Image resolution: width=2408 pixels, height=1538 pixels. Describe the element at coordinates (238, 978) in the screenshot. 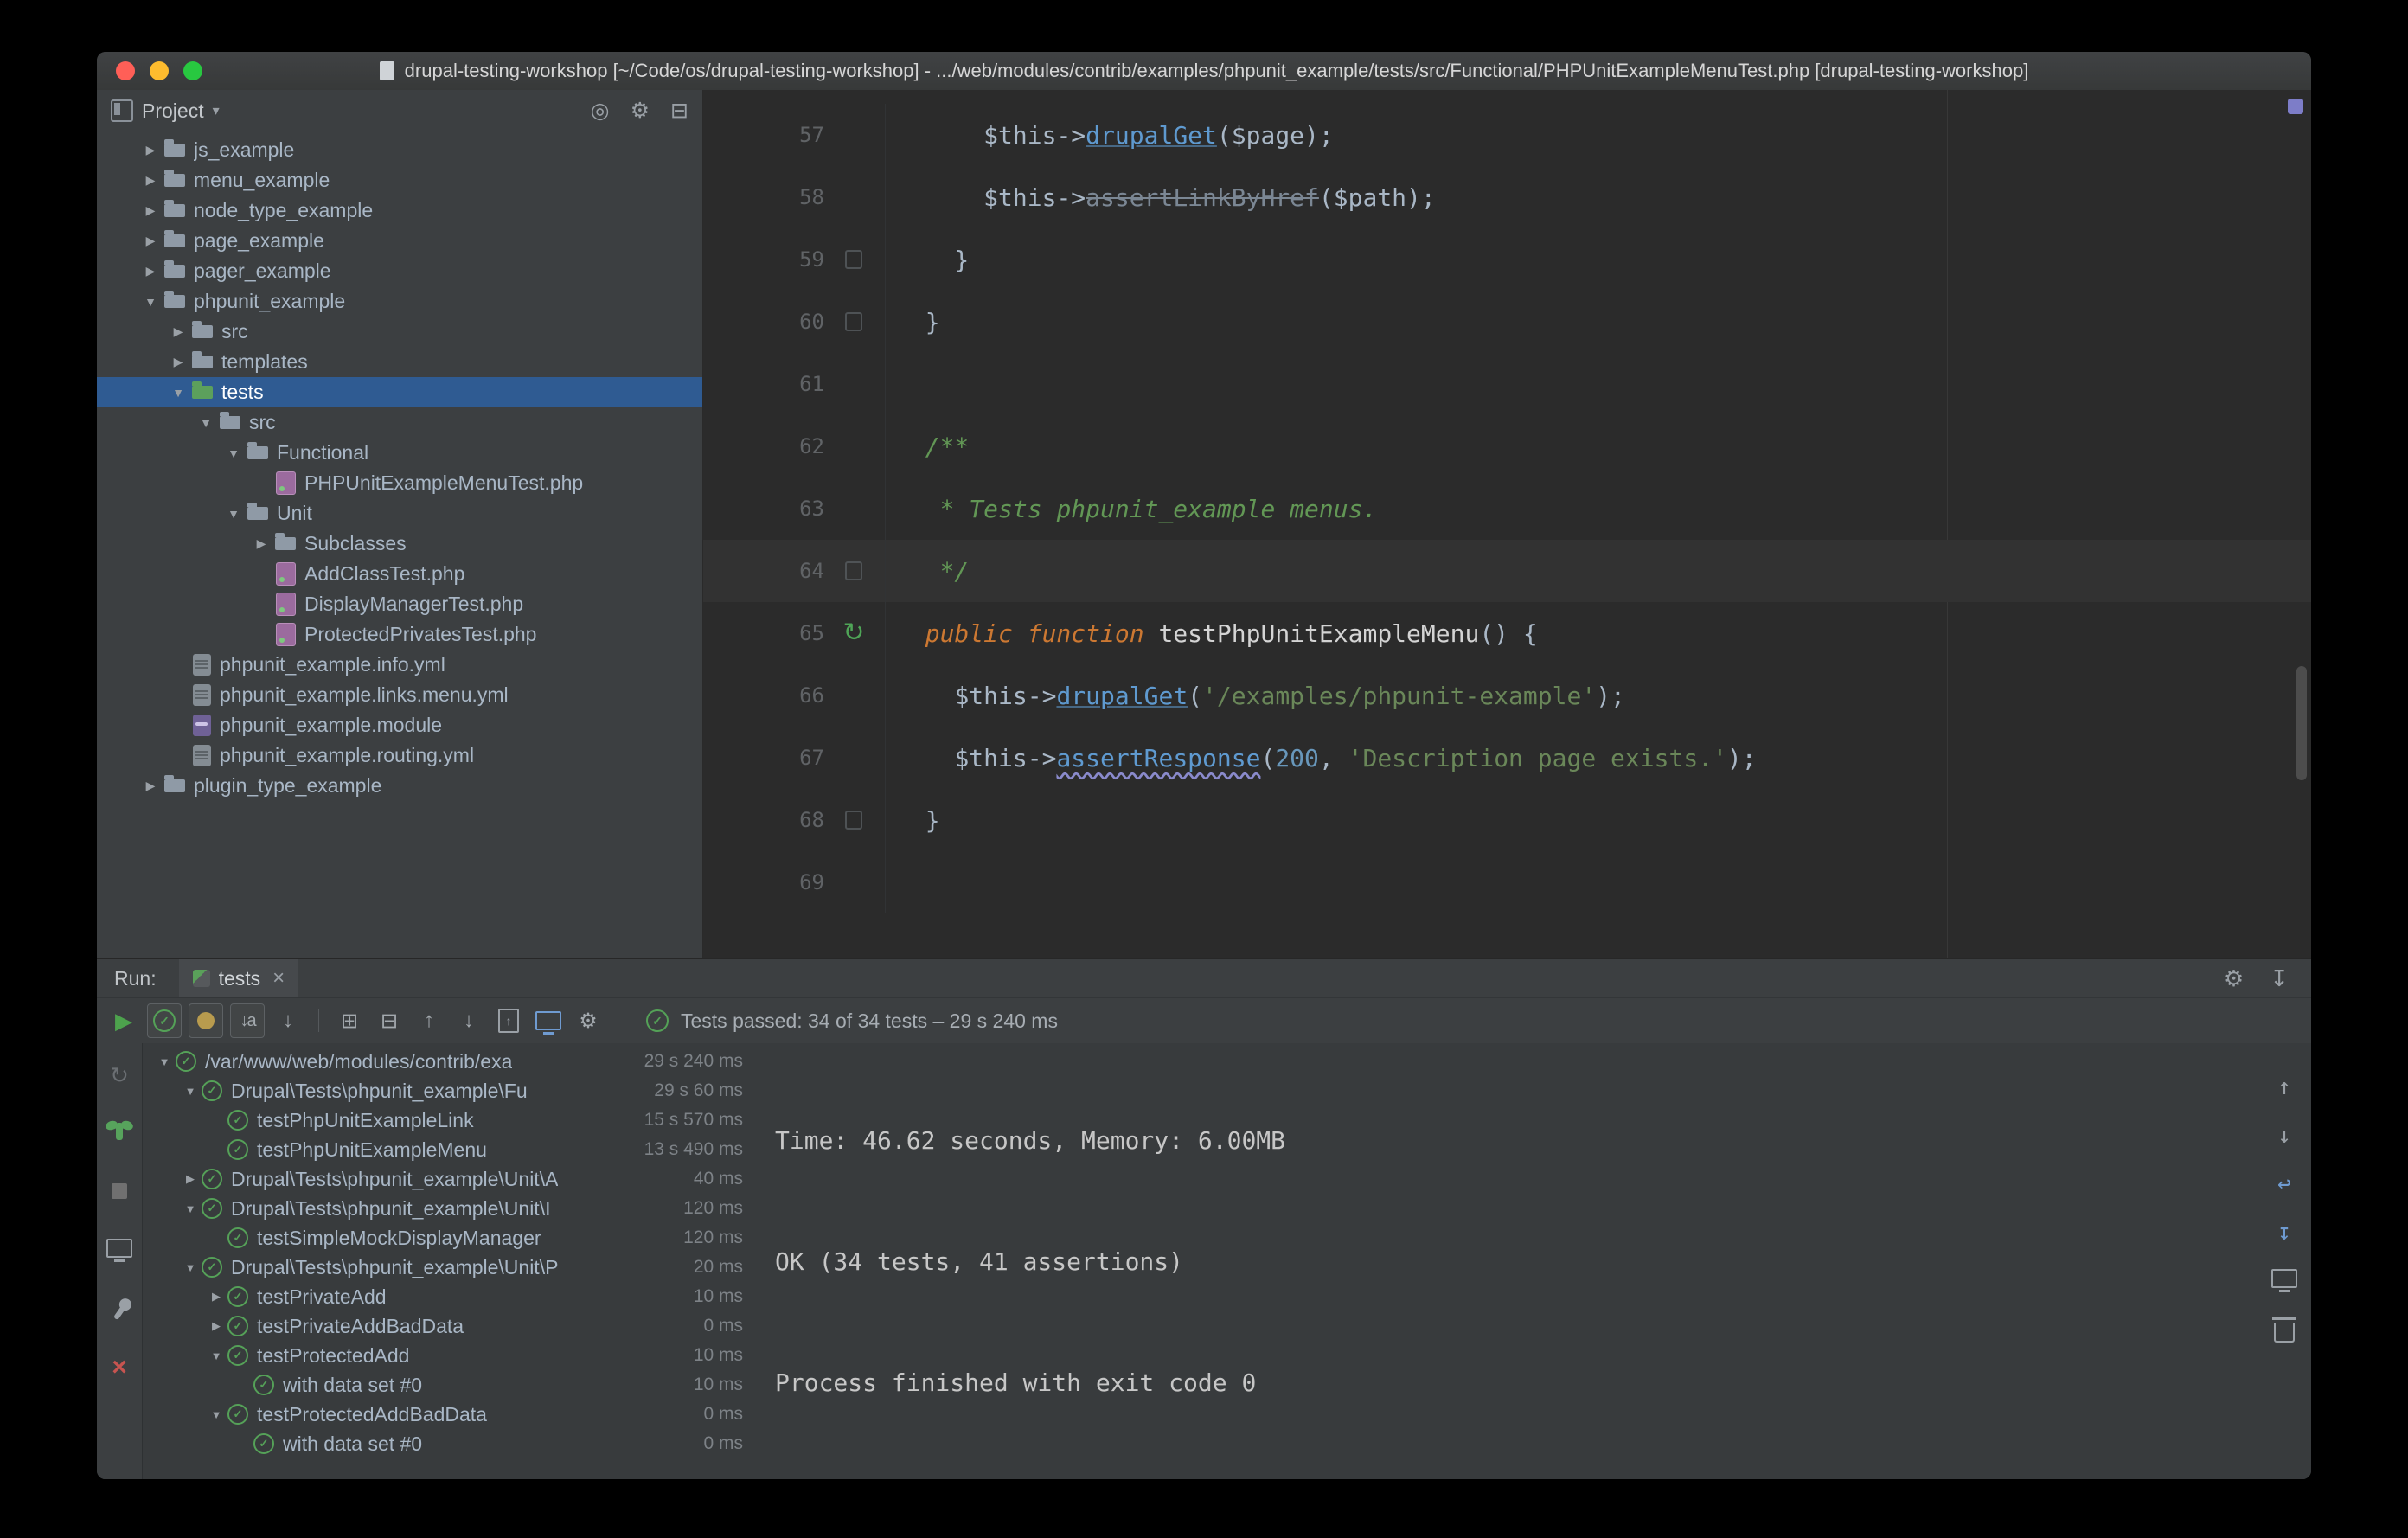

I see `run-tab-tests: tests ×` at that location.